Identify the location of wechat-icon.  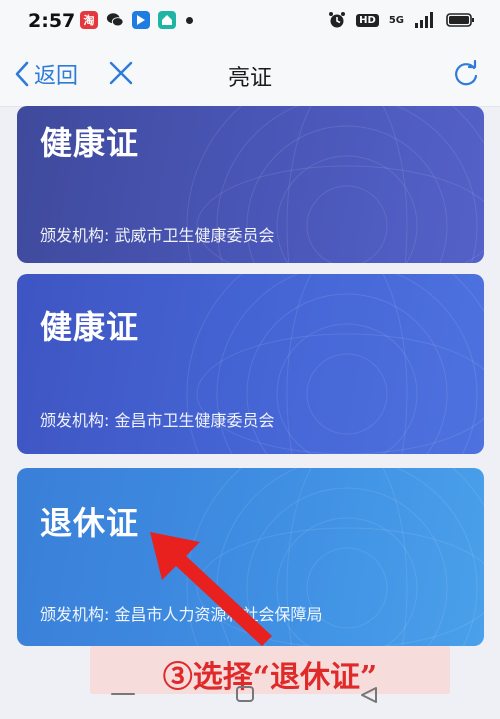
(115, 20).